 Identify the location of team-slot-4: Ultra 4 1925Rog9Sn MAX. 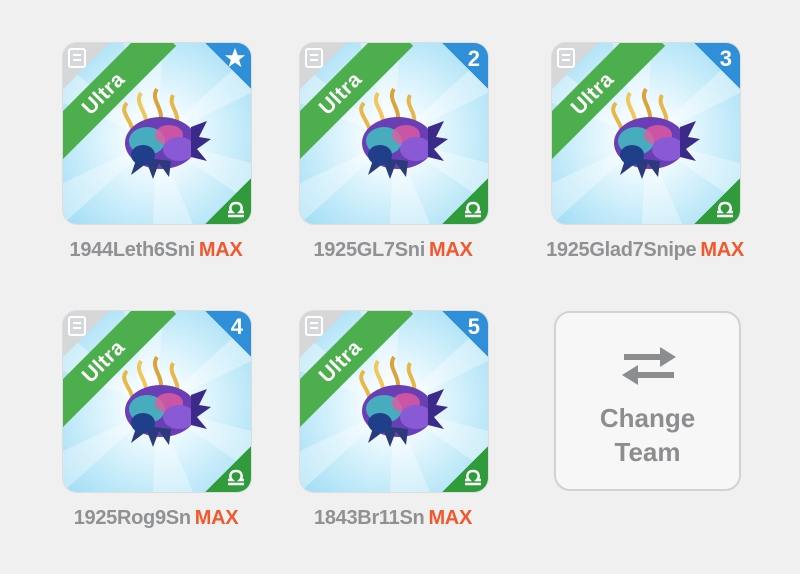
(156, 431).